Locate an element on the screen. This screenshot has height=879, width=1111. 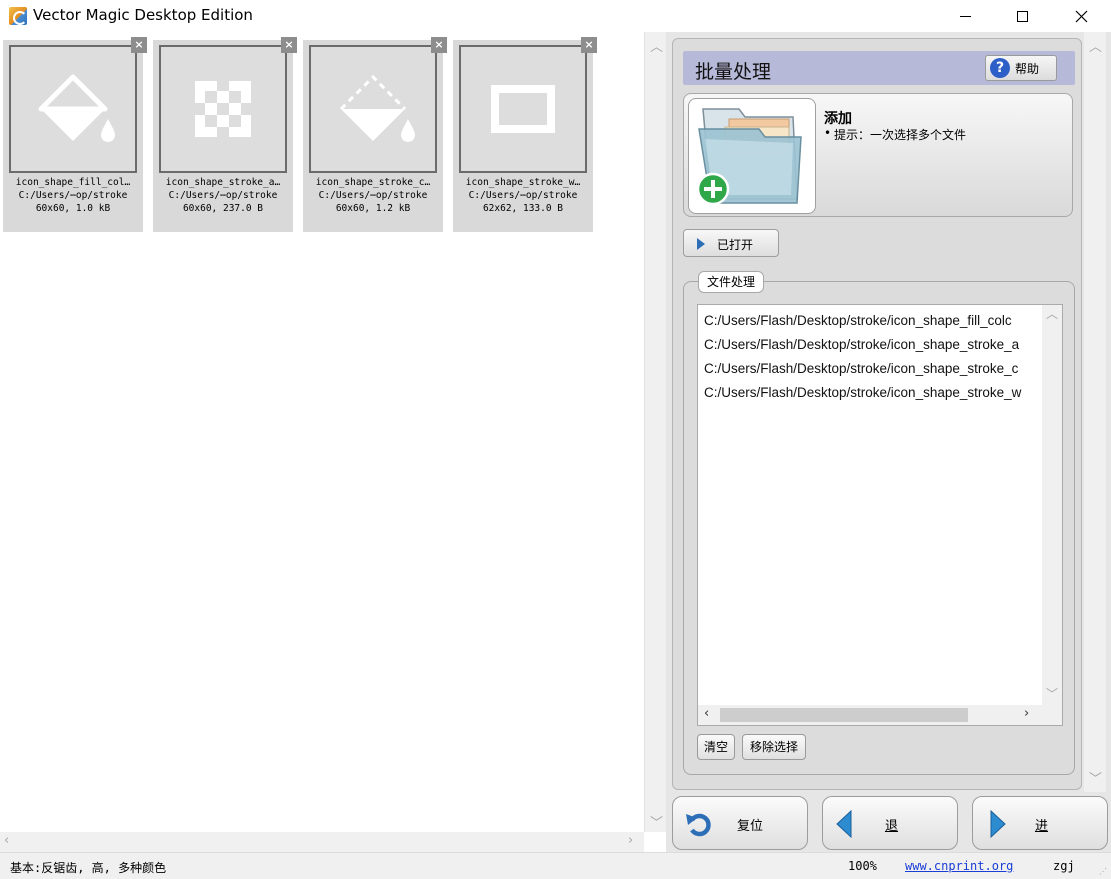
status-mode: 基本:反锯齿, 高, 多种颜色 is located at coordinates (88, 868).